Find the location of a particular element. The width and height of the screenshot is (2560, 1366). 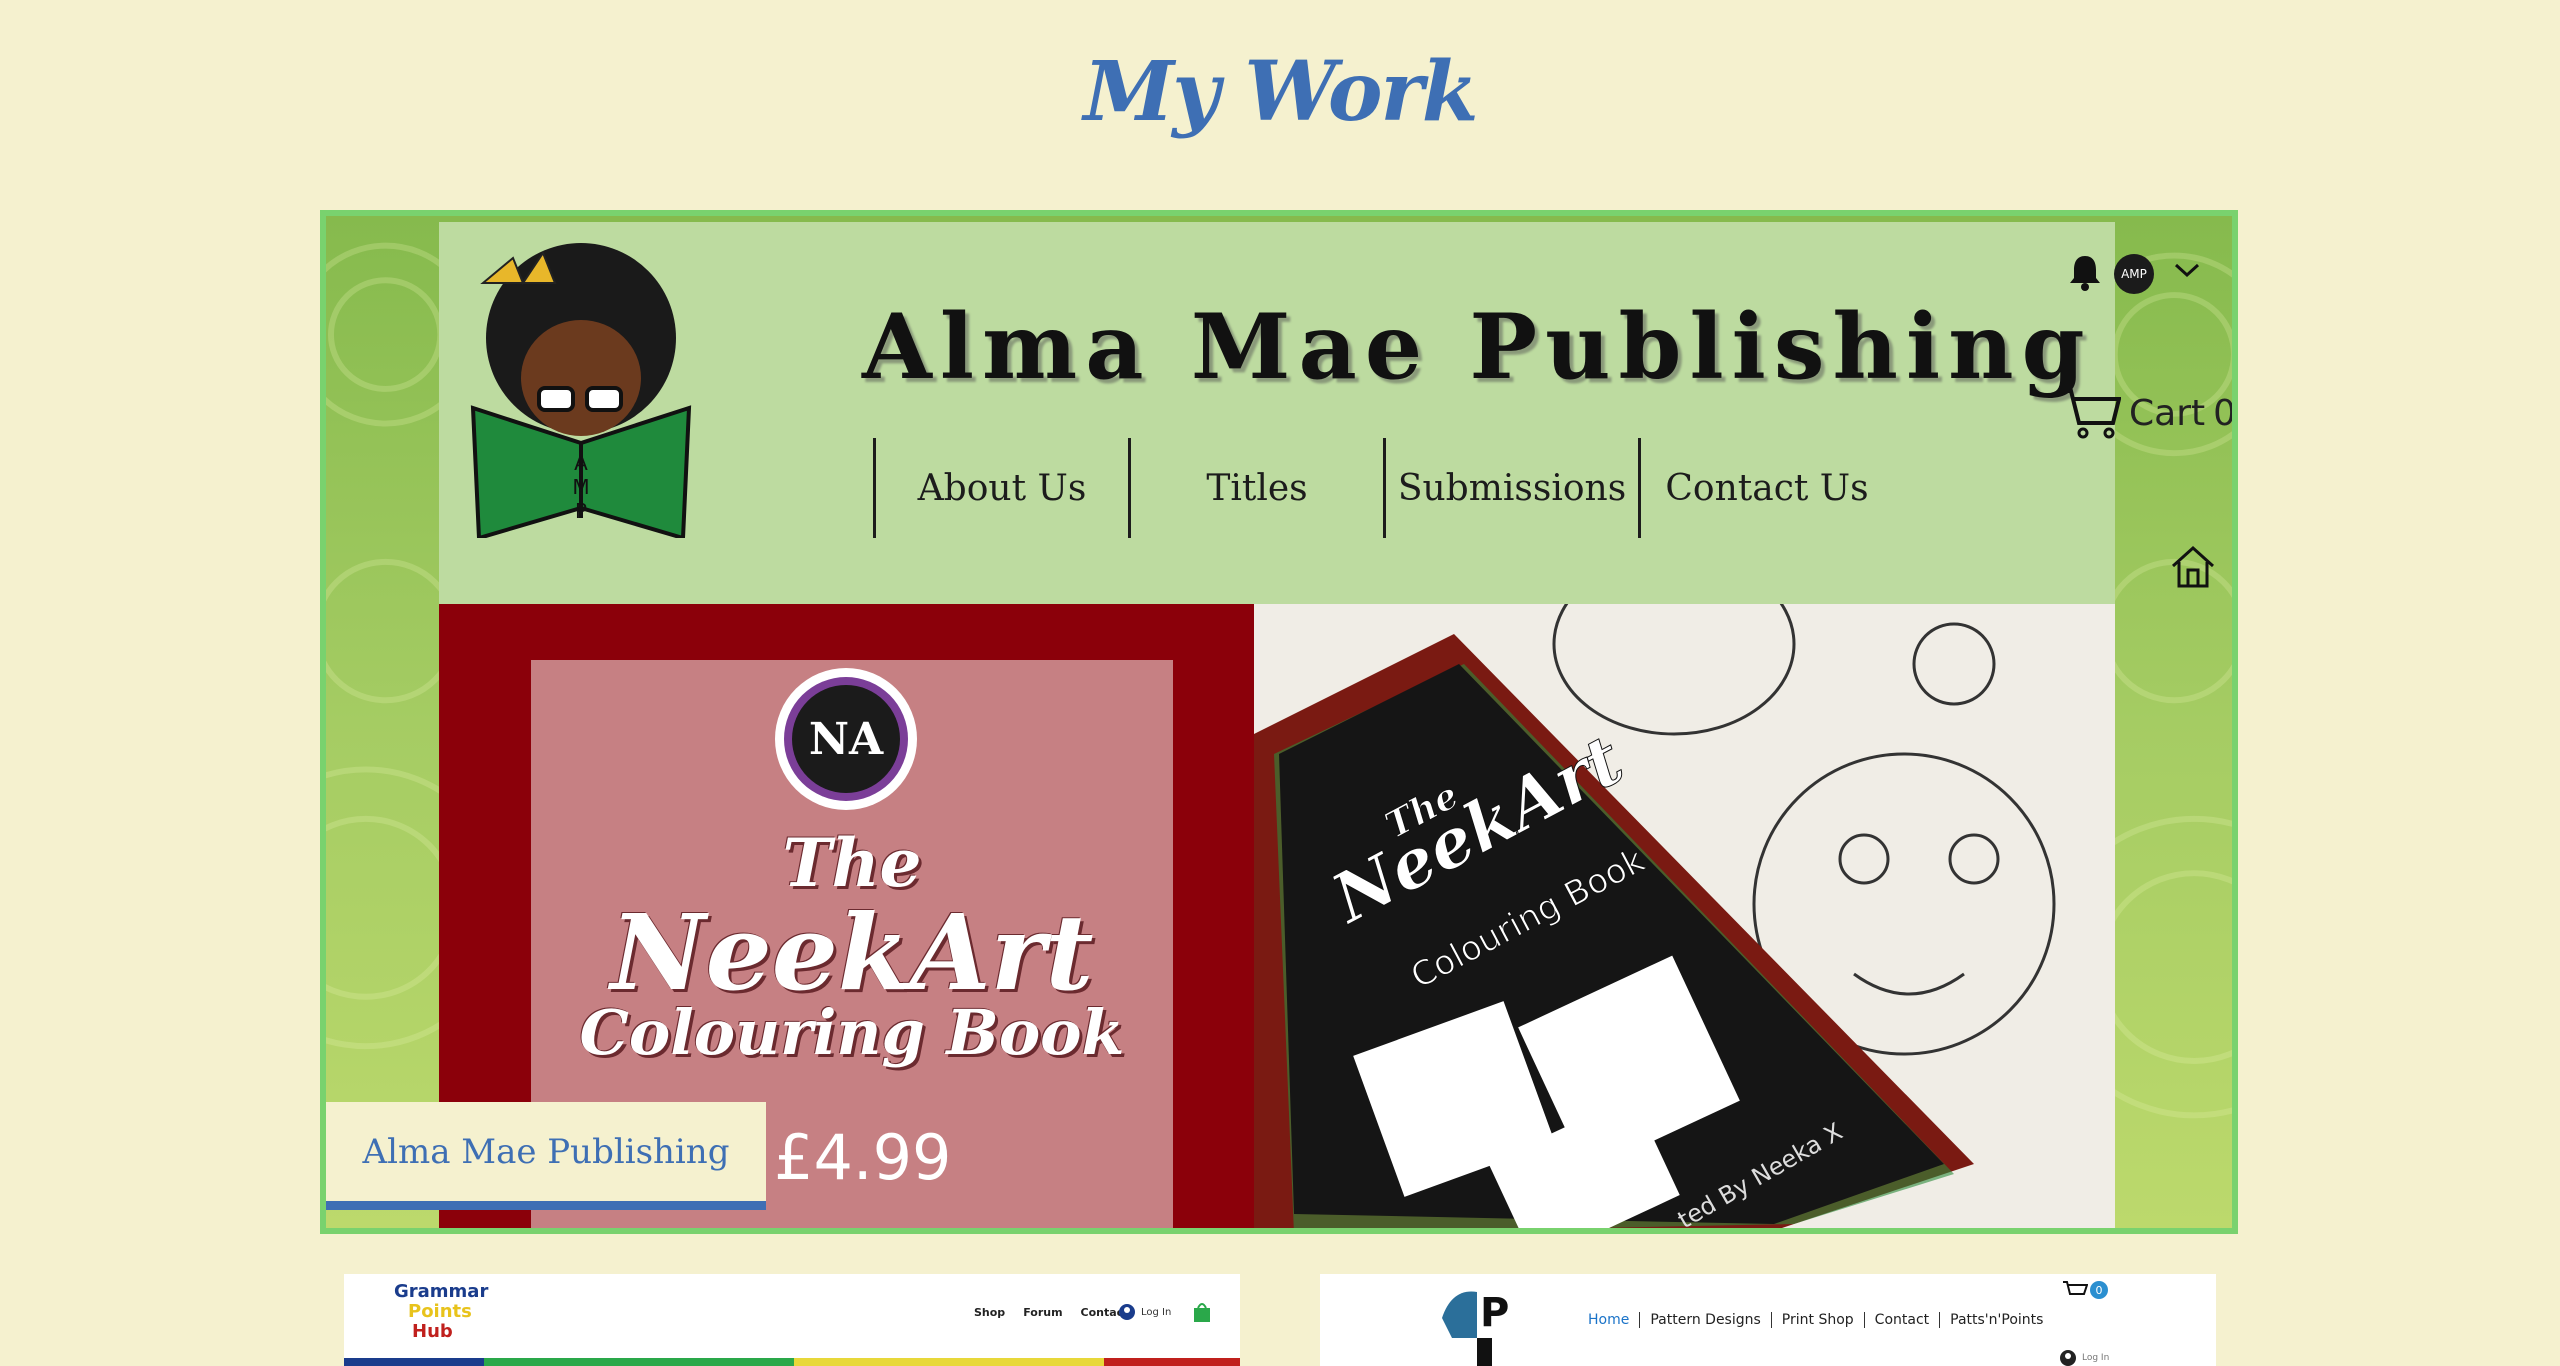

logo-letter-a: A is located at coordinates (581, 463).